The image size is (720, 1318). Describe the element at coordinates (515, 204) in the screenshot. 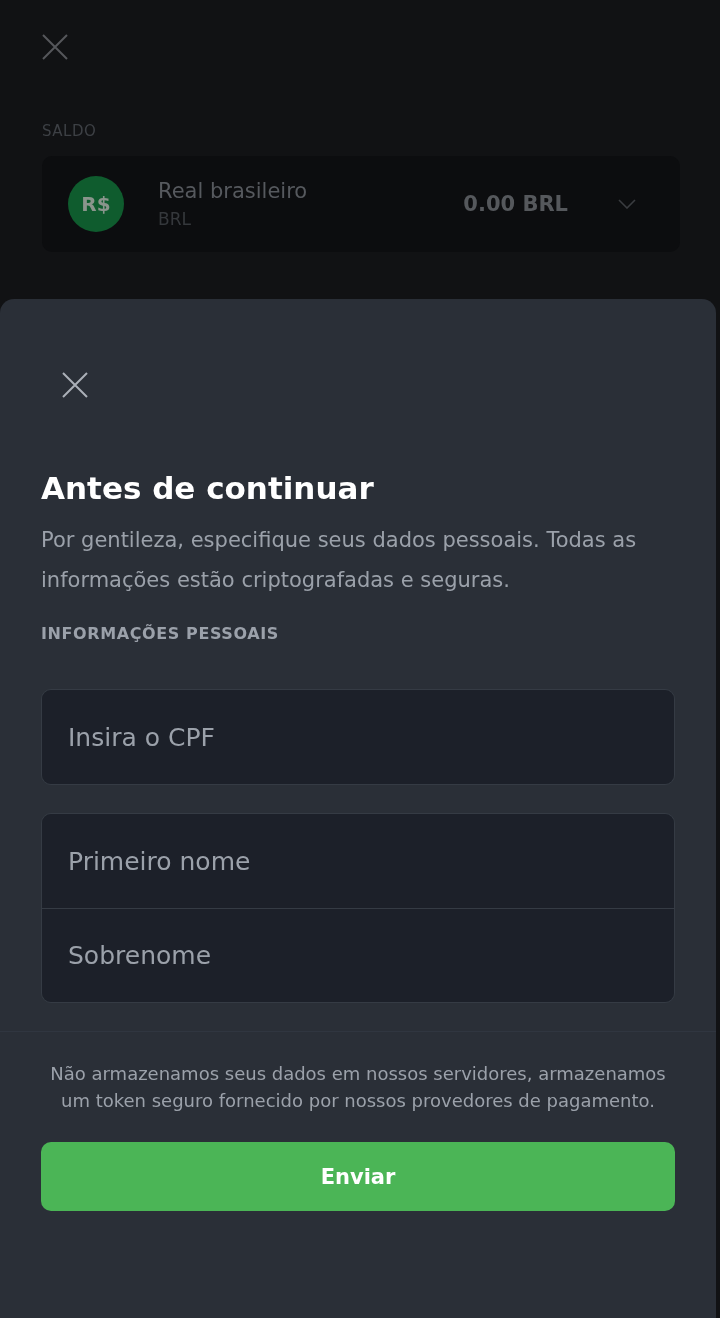

I see `balance-amount: 0.00 BRL` at that location.